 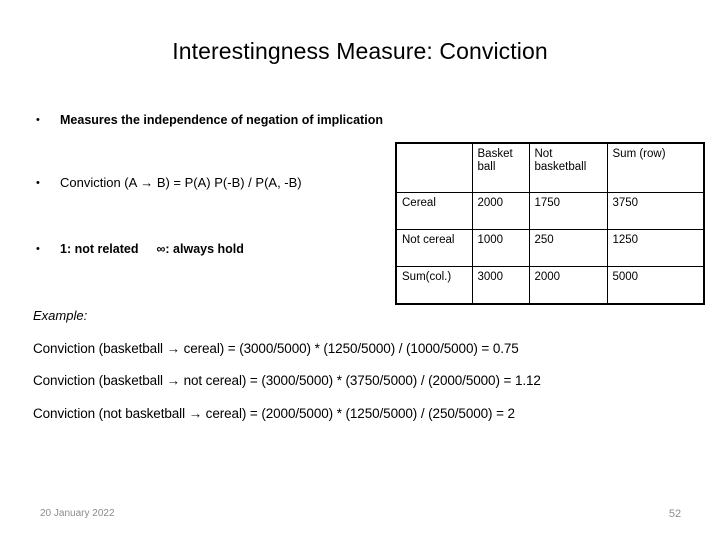 What do you see at coordinates (568, 248) in the screenshot?
I see `cell-not-cereal-not-basketball: 250` at bounding box center [568, 248].